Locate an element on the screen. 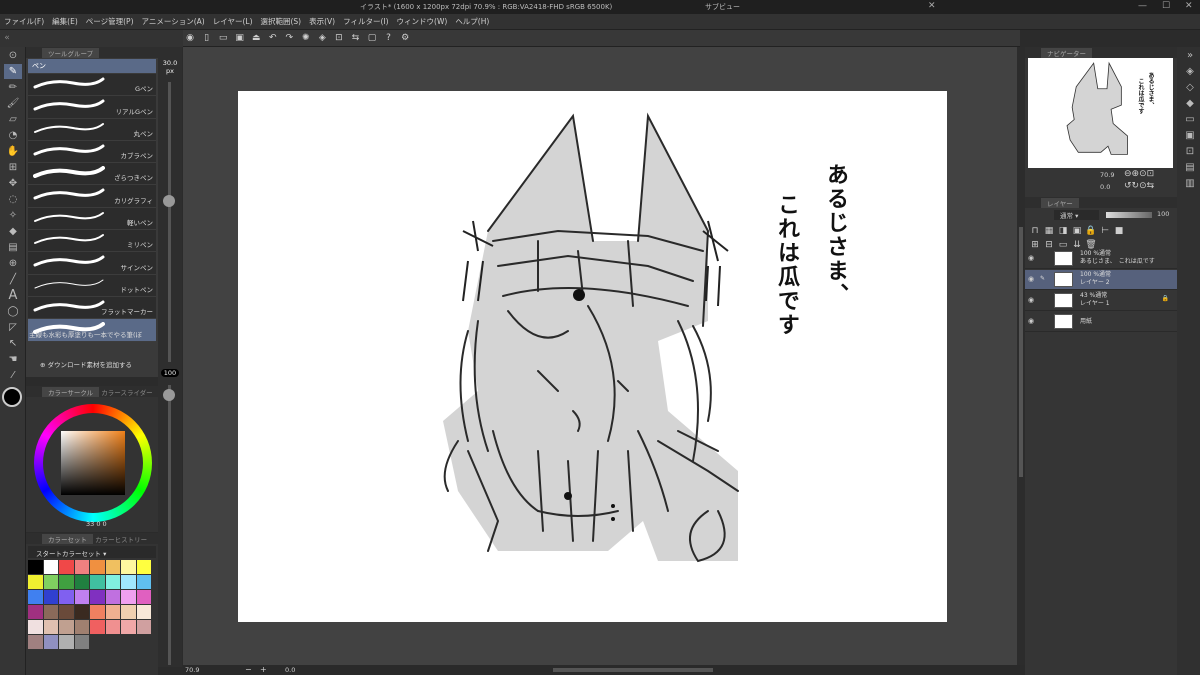  history-icon: ⊡ is located at coordinates (1190, 151).